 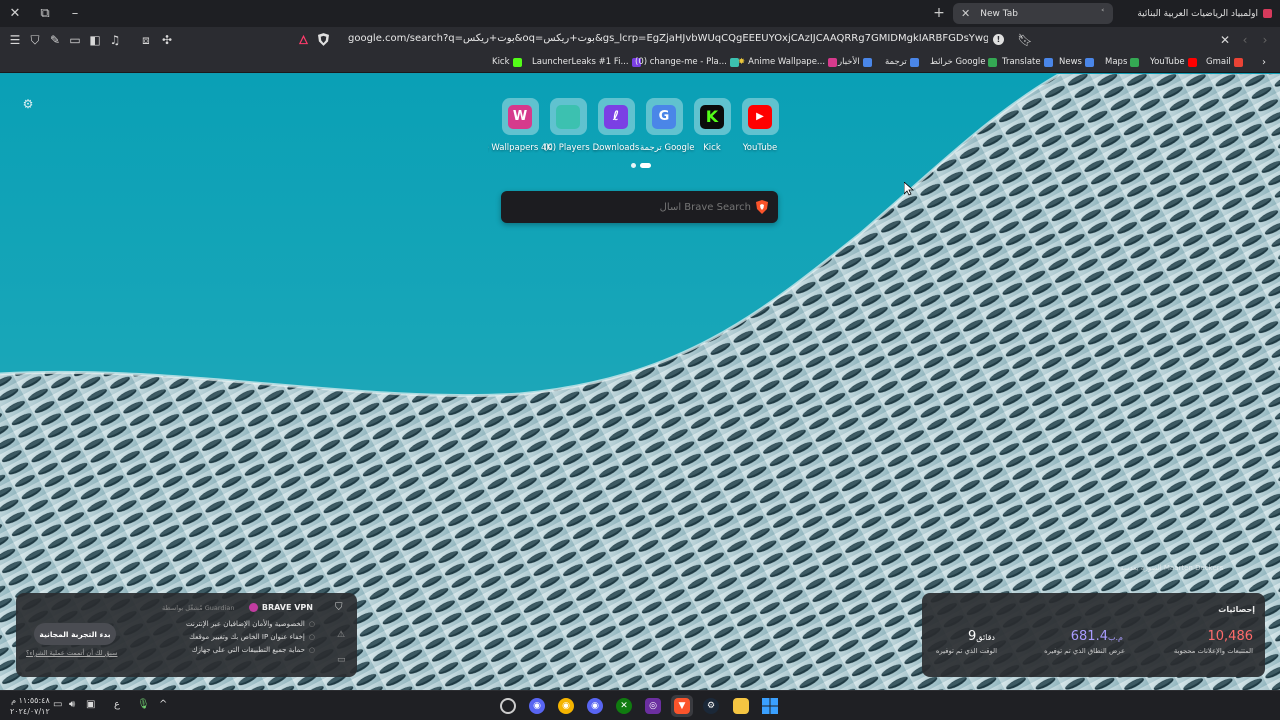 I want to click on tray-overflow-icon: ^, so click(x=163, y=704).